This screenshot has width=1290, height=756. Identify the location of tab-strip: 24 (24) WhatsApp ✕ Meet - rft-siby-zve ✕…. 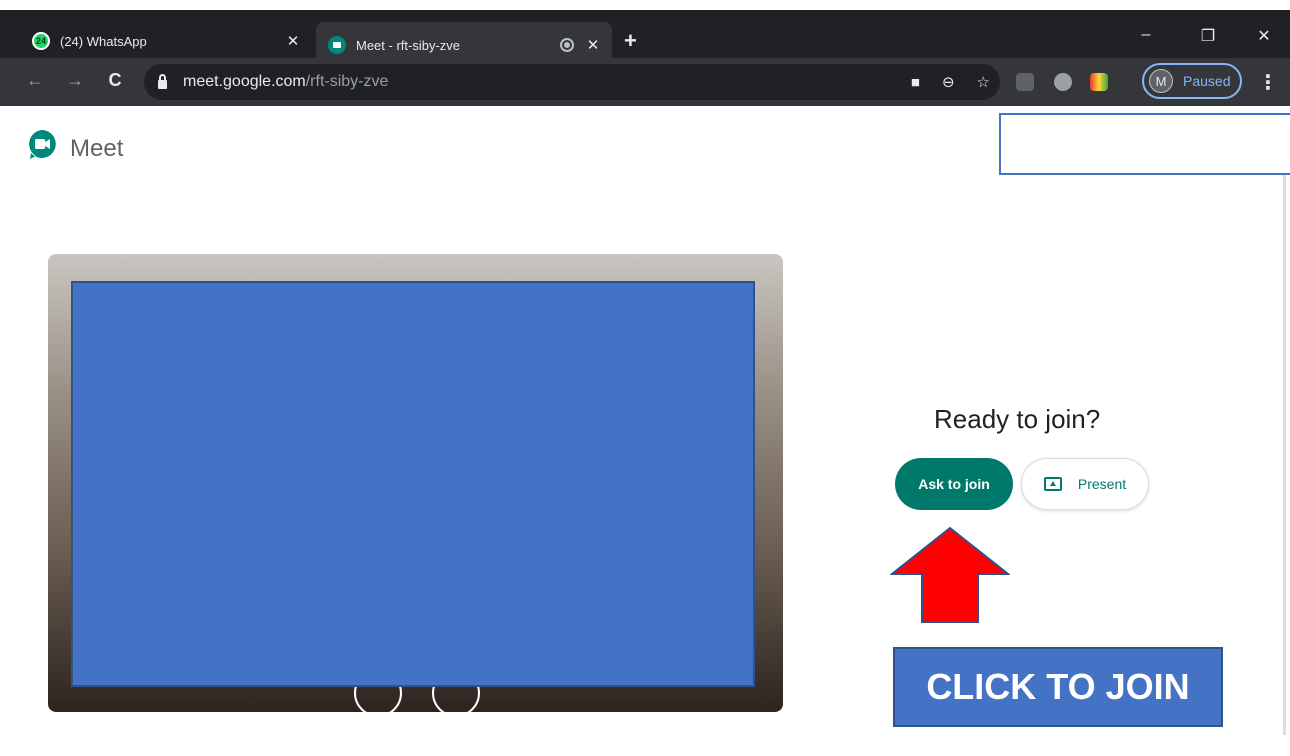
(645, 34).